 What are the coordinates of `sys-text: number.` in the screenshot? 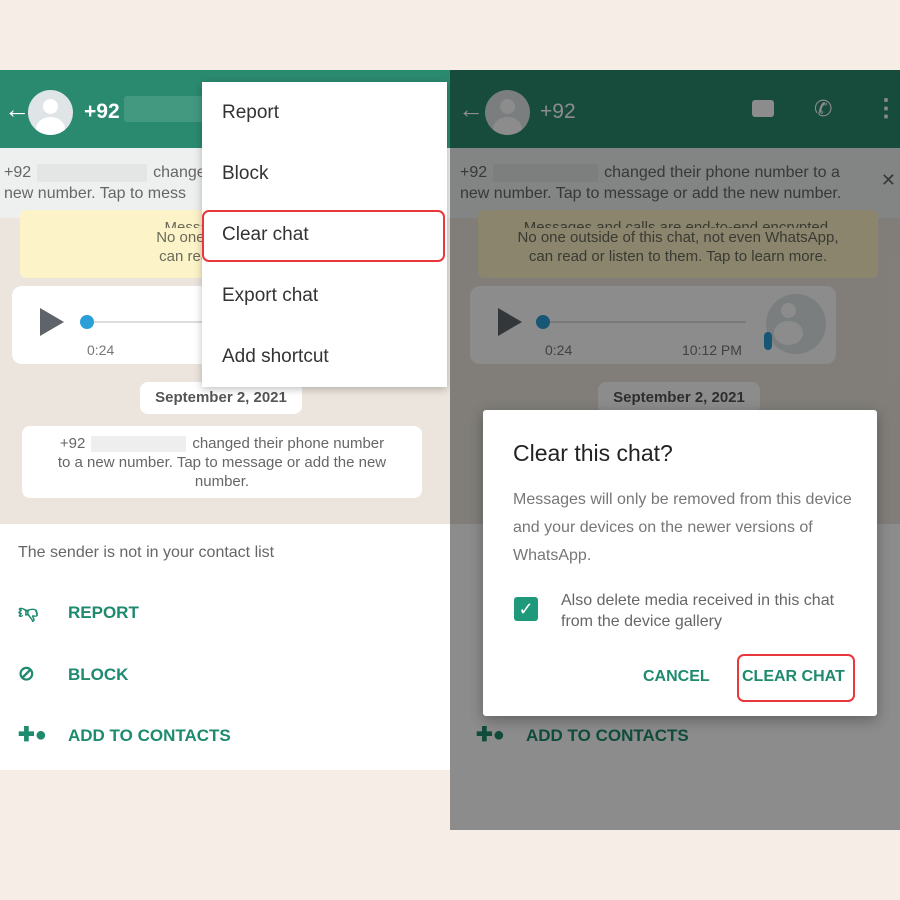 It's located at (222, 481).